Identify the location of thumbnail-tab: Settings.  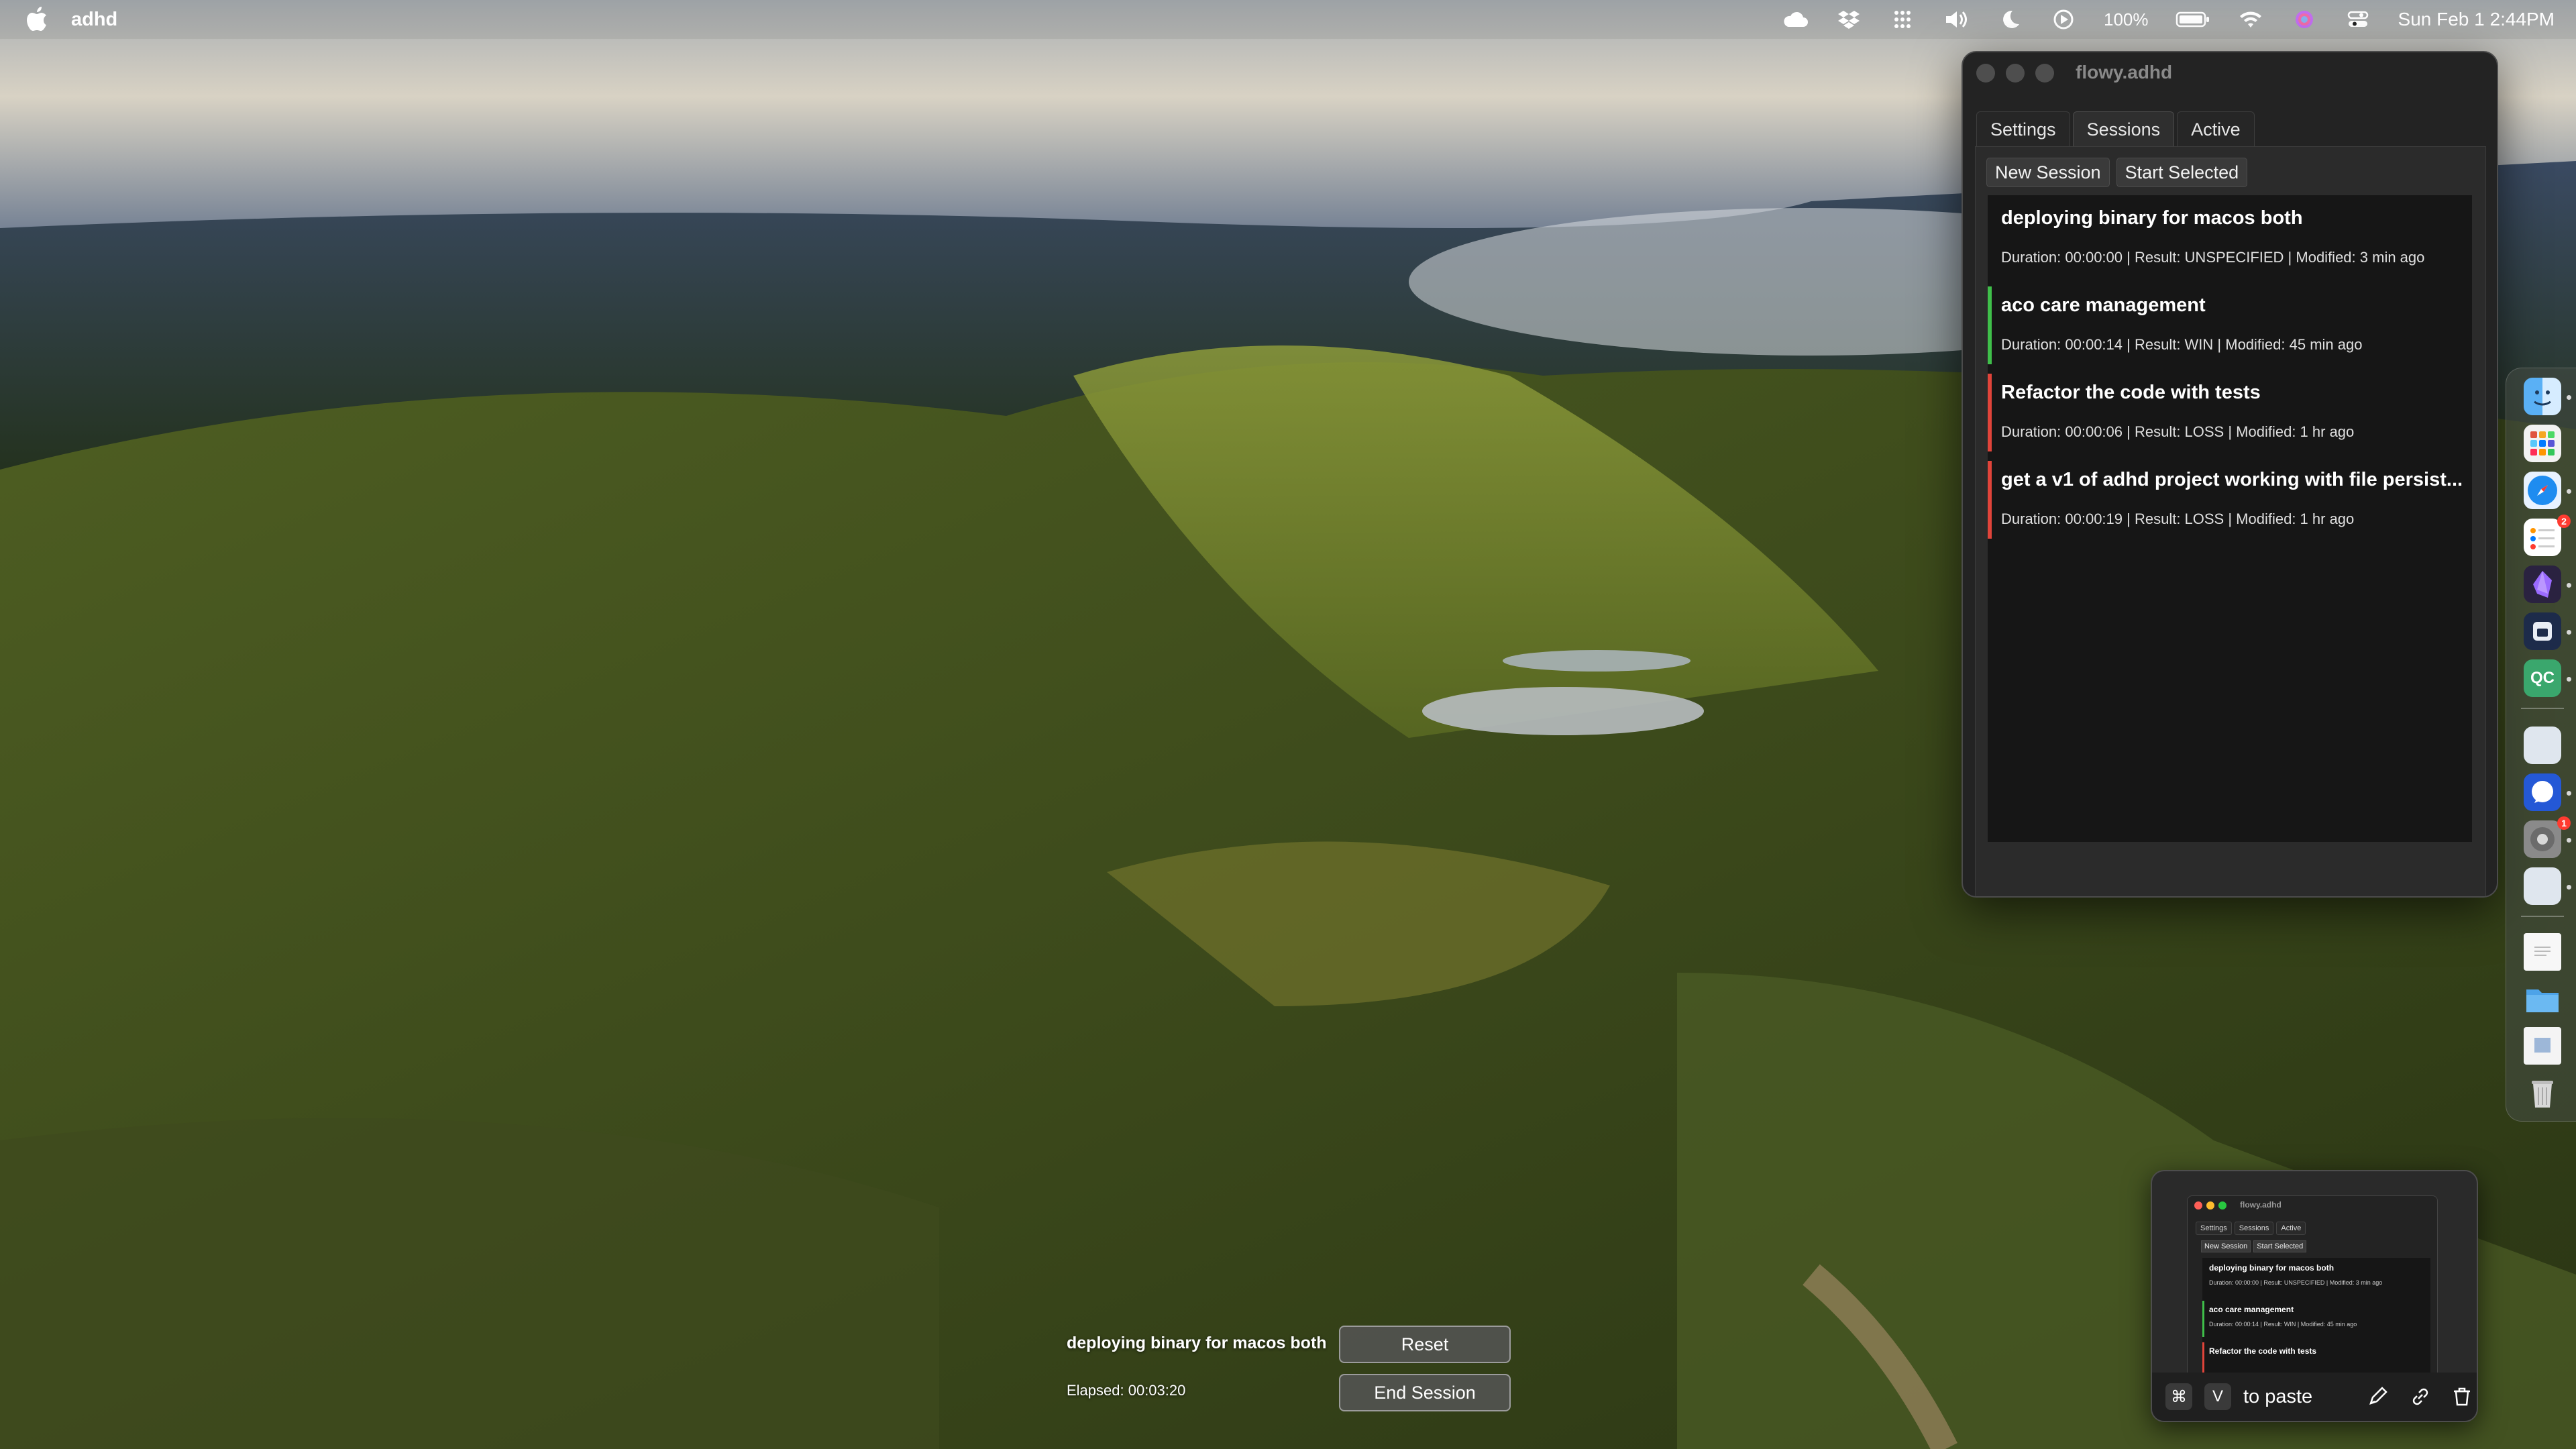
(2214, 1228).